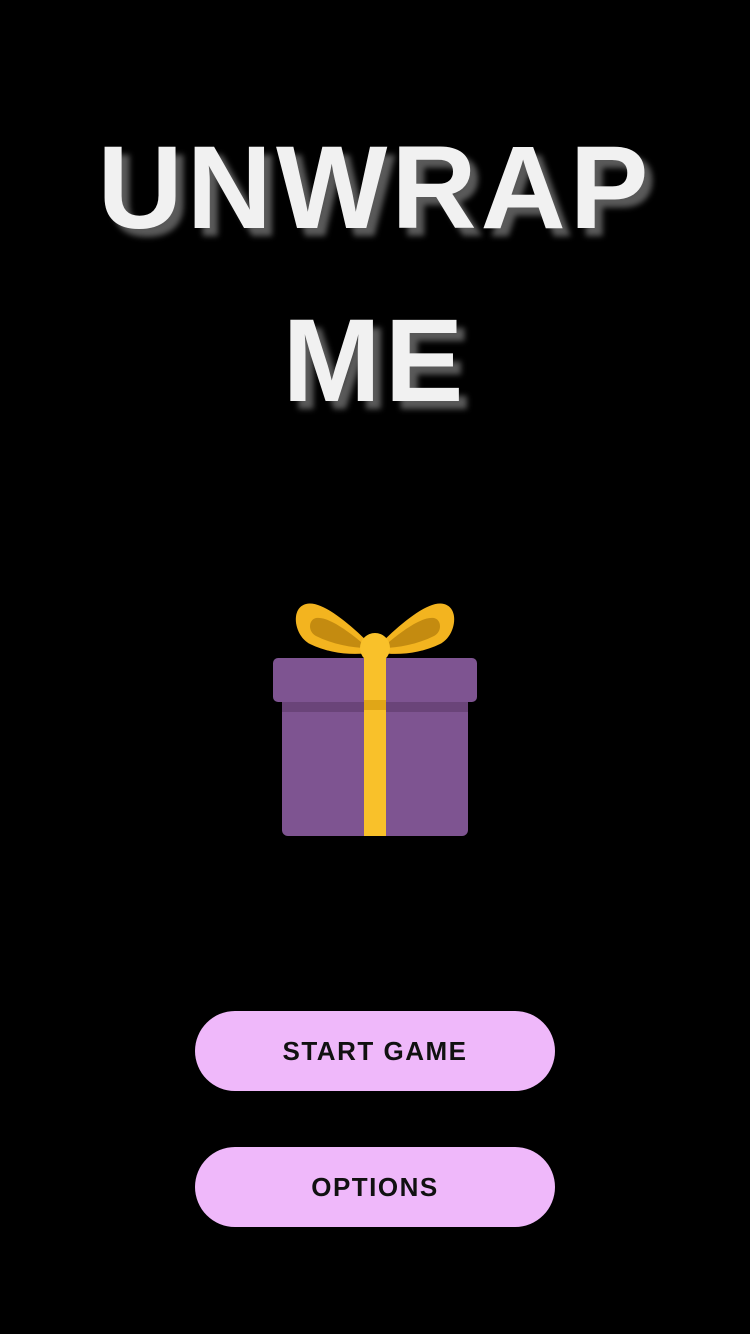 Image resolution: width=750 pixels, height=1334 pixels. I want to click on gift-ribbon-shade, so click(375, 705).